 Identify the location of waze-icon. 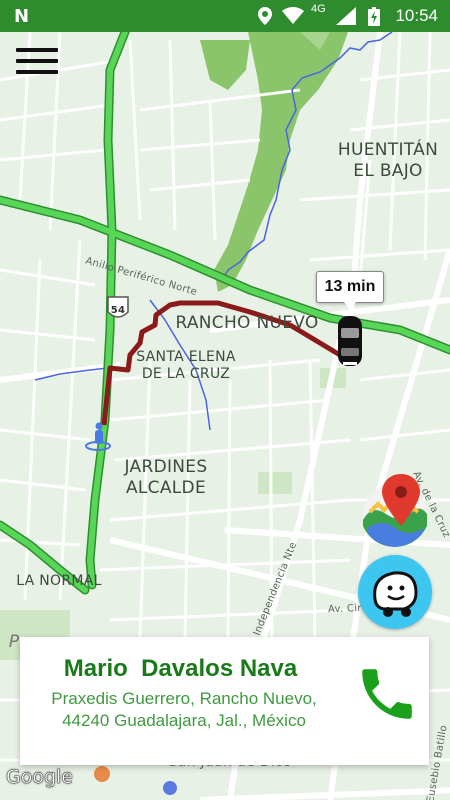
(395, 594).